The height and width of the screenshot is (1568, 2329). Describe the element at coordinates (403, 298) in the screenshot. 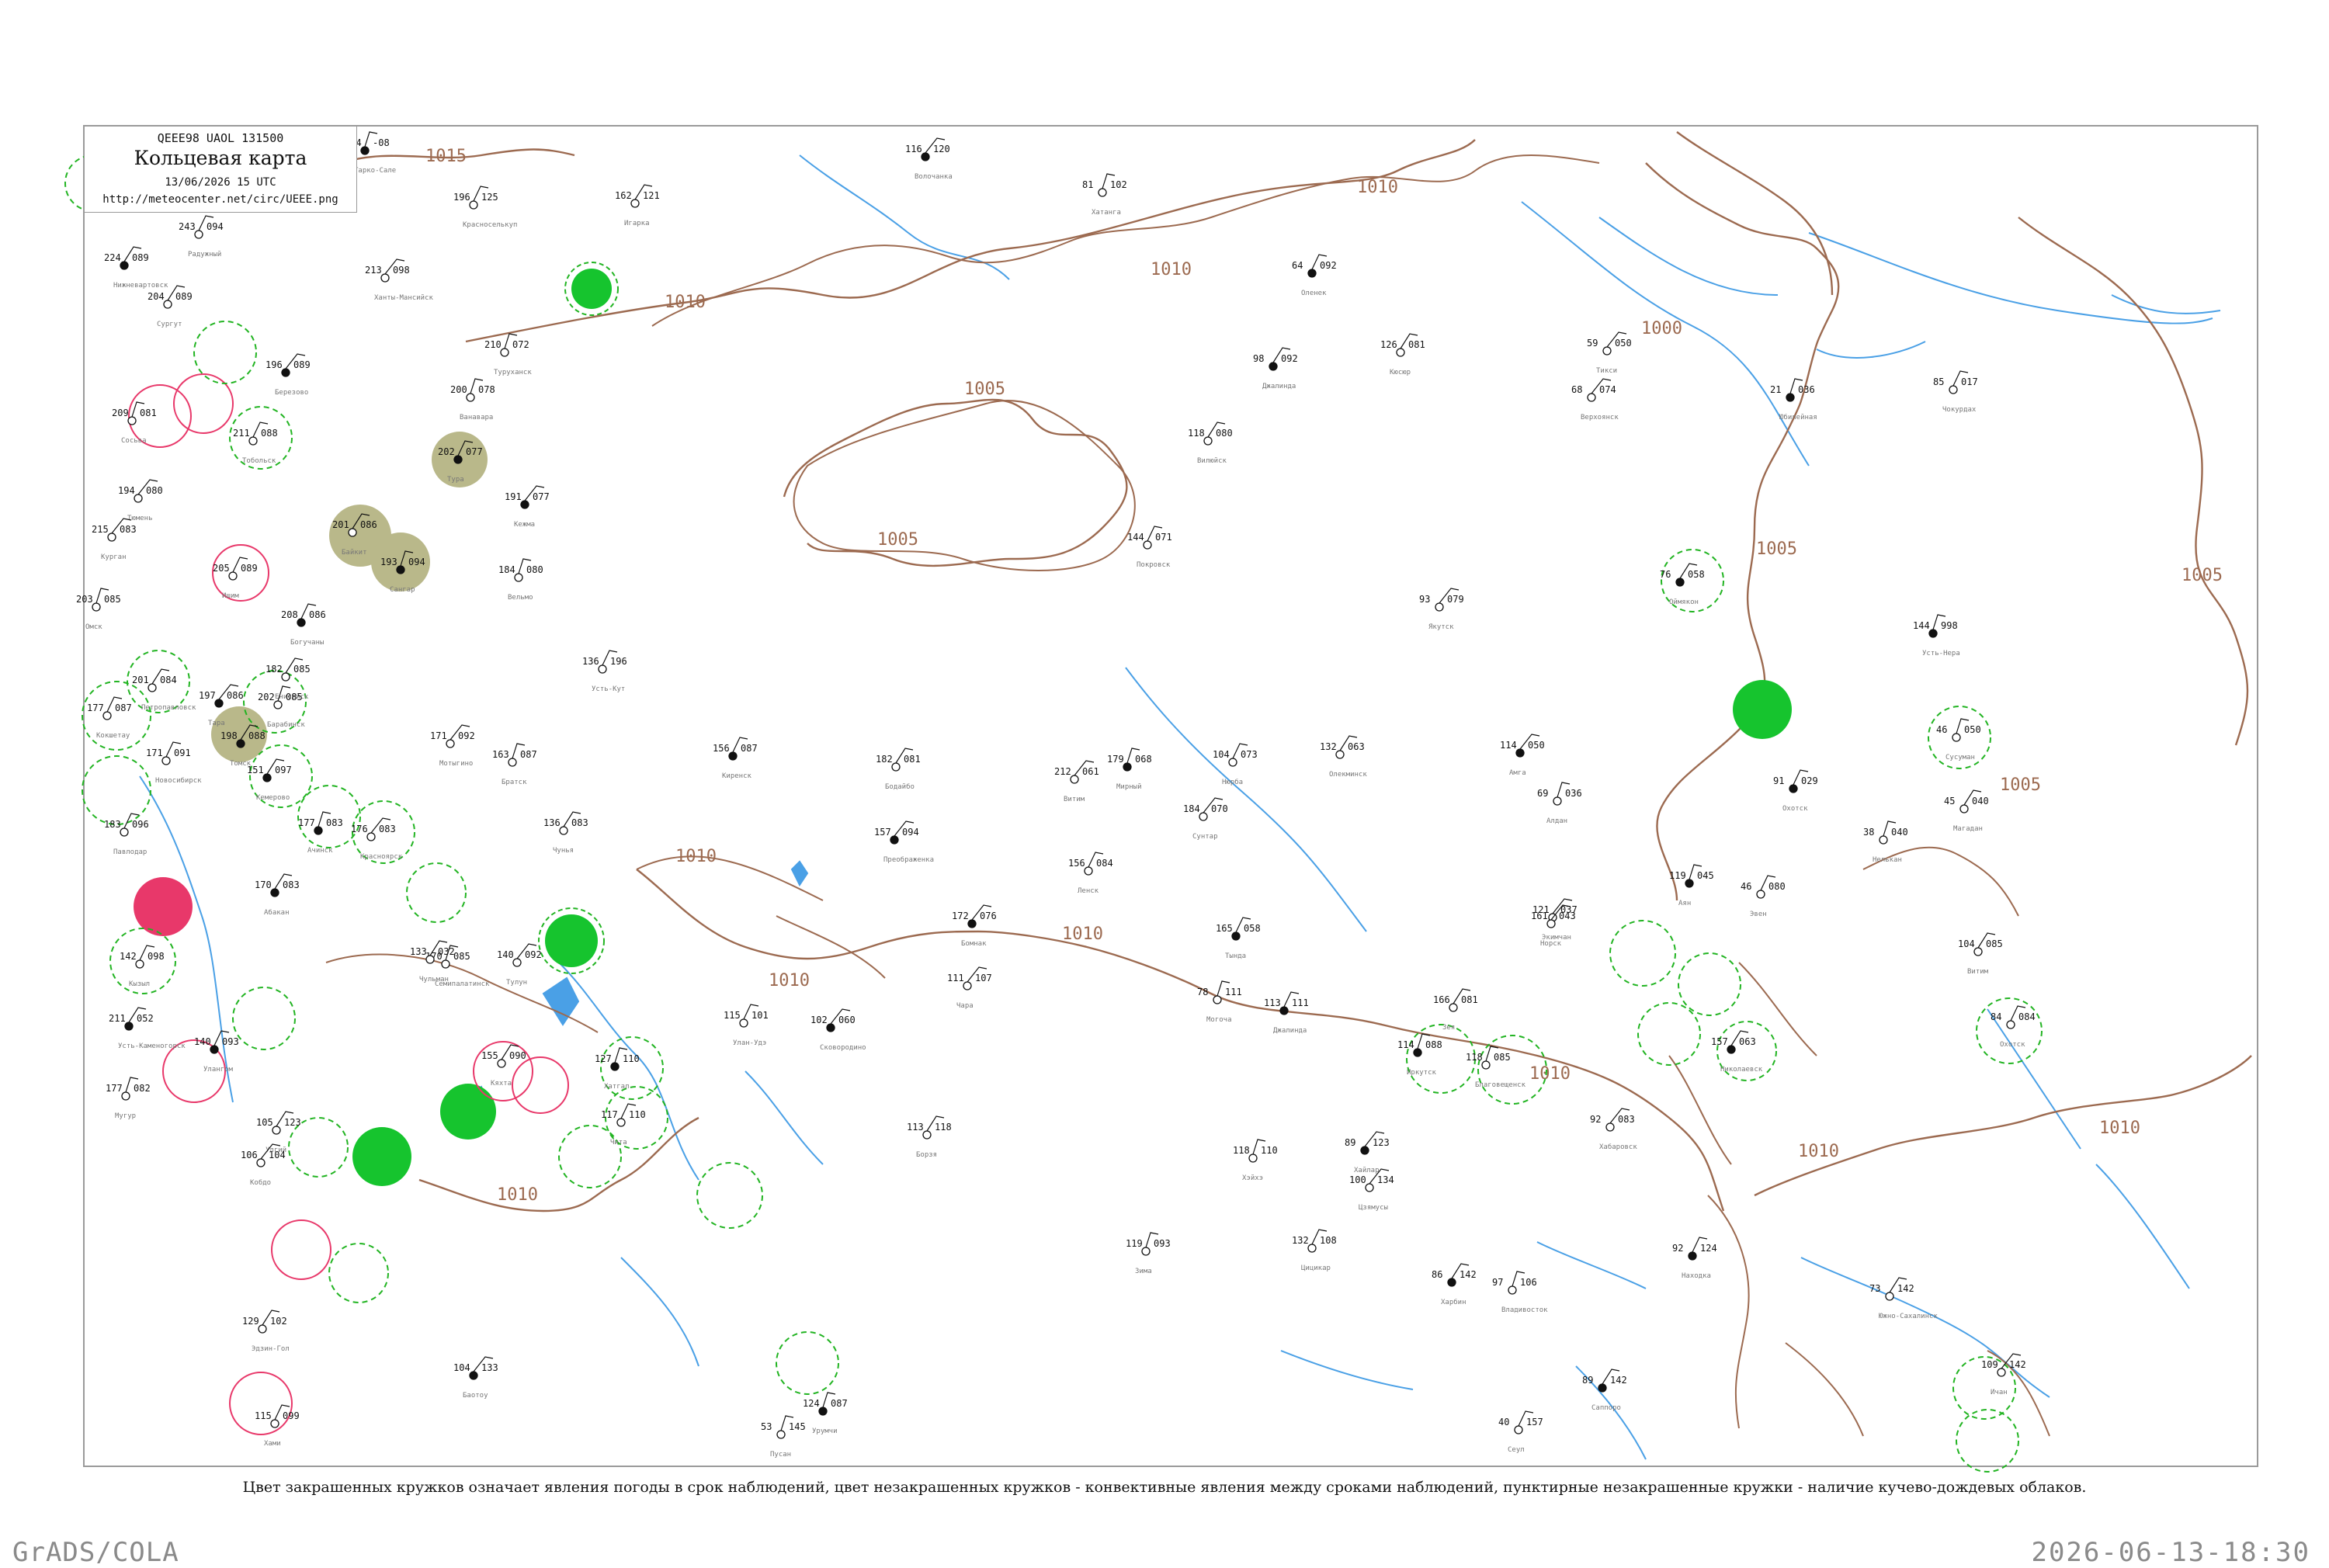

I see `station-name: Ханты-Мансийск` at that location.